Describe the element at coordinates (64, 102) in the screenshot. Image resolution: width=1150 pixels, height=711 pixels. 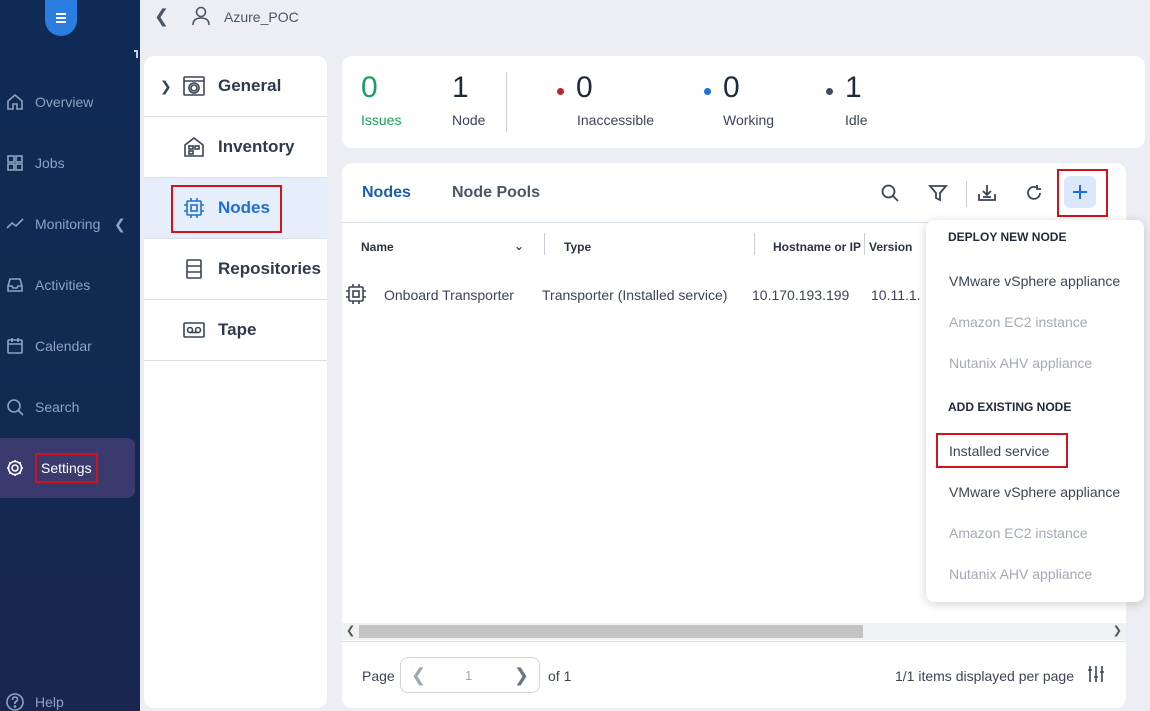
I see `nav-label: Overview` at that location.